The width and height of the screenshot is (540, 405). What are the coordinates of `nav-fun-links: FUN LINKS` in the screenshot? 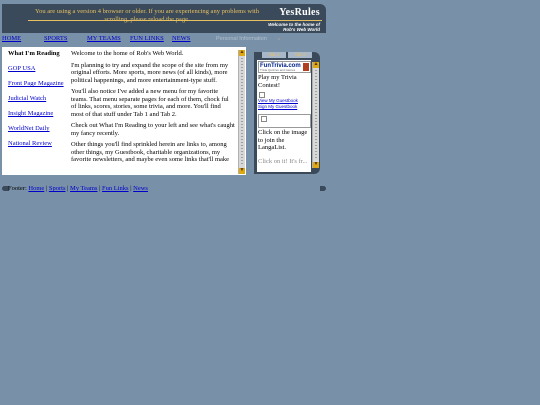 It's located at (147, 38).